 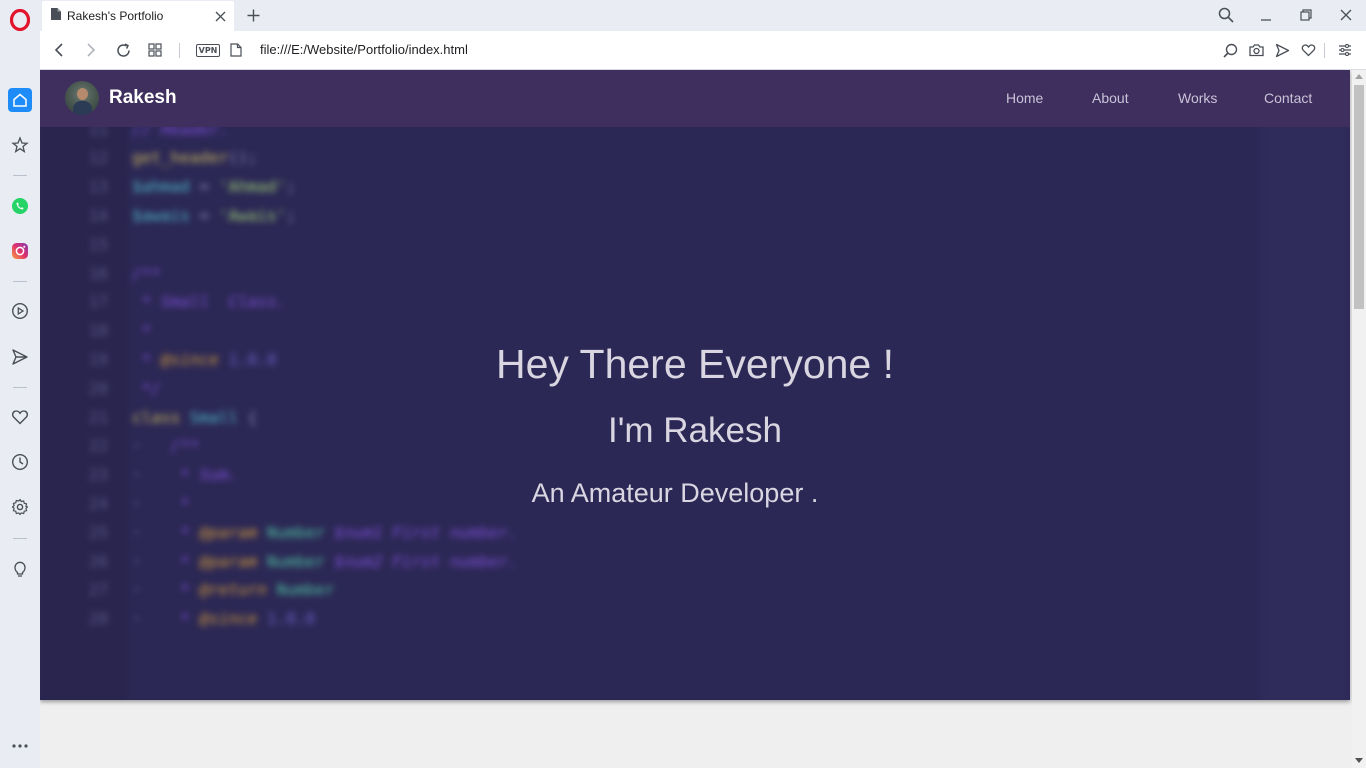 I want to click on hero-tagline: An Amateur Developer ., so click(x=675, y=493).